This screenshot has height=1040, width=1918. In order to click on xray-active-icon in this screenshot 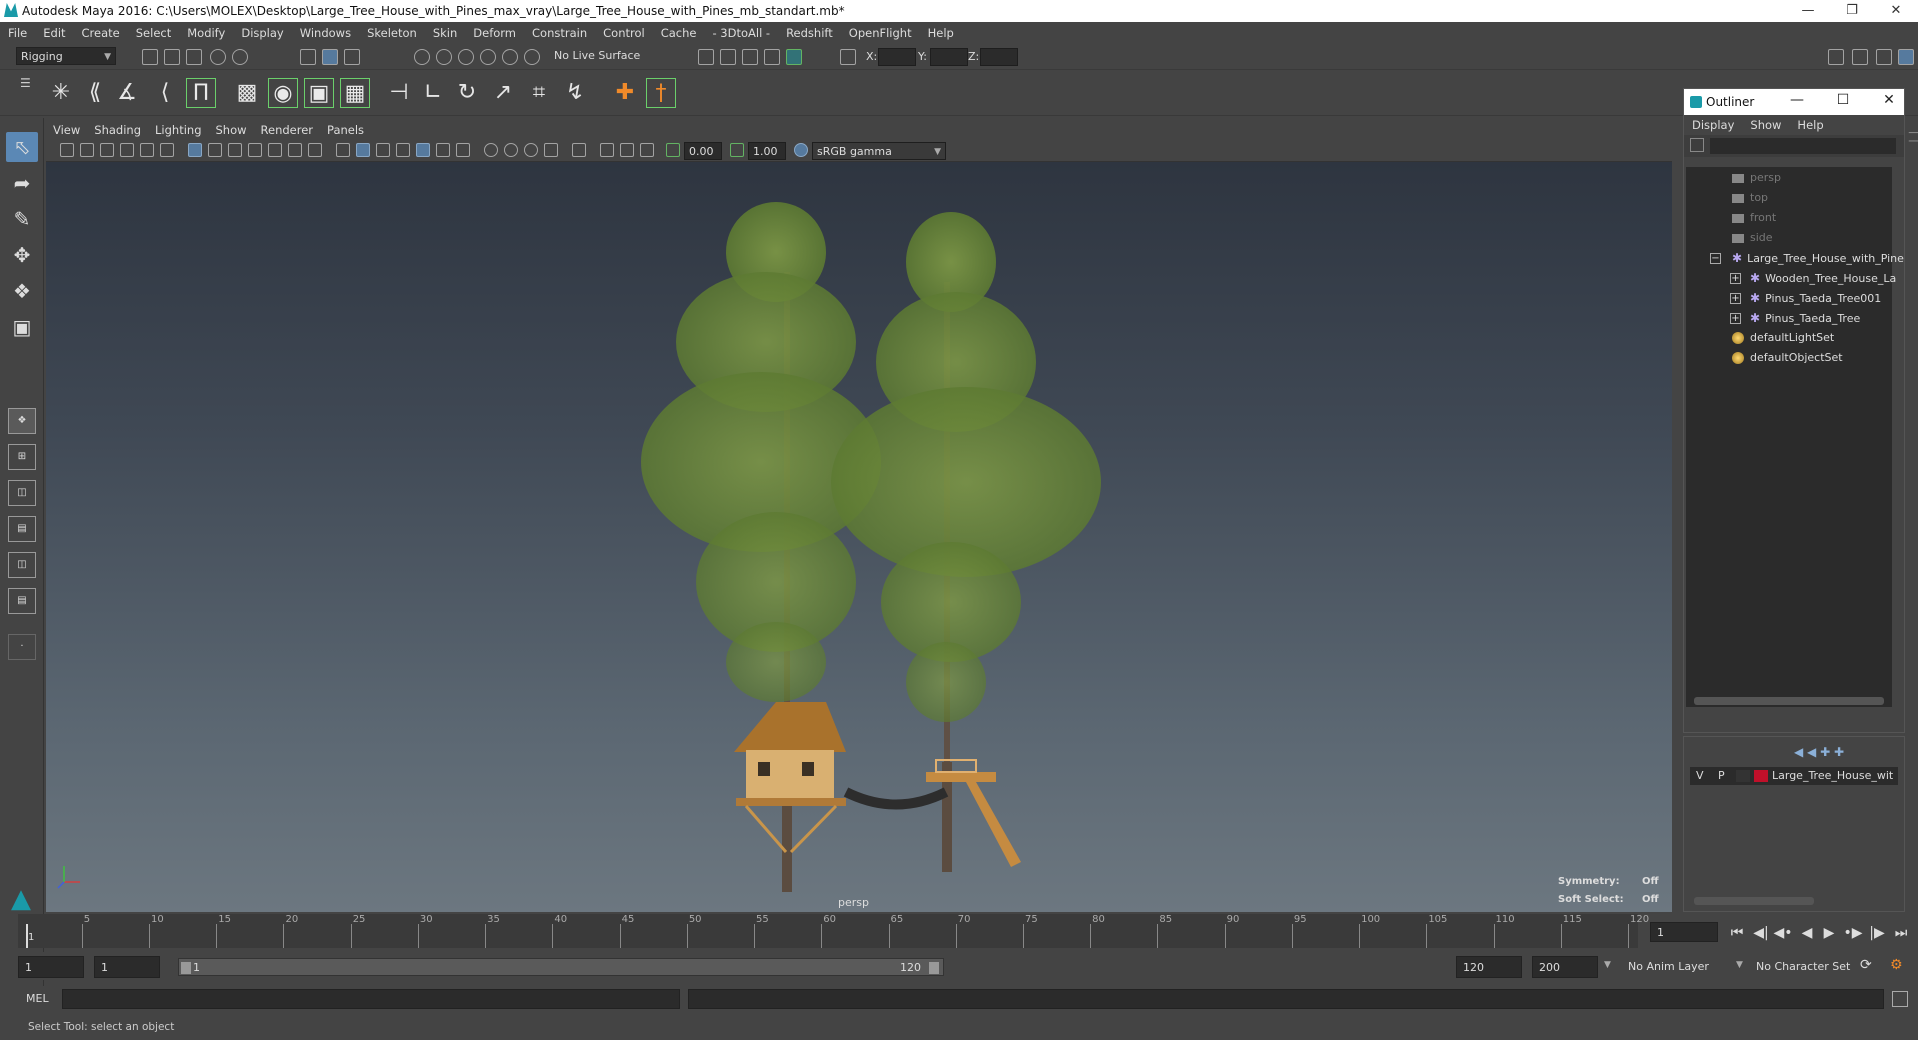, I will do `click(627, 150)`.